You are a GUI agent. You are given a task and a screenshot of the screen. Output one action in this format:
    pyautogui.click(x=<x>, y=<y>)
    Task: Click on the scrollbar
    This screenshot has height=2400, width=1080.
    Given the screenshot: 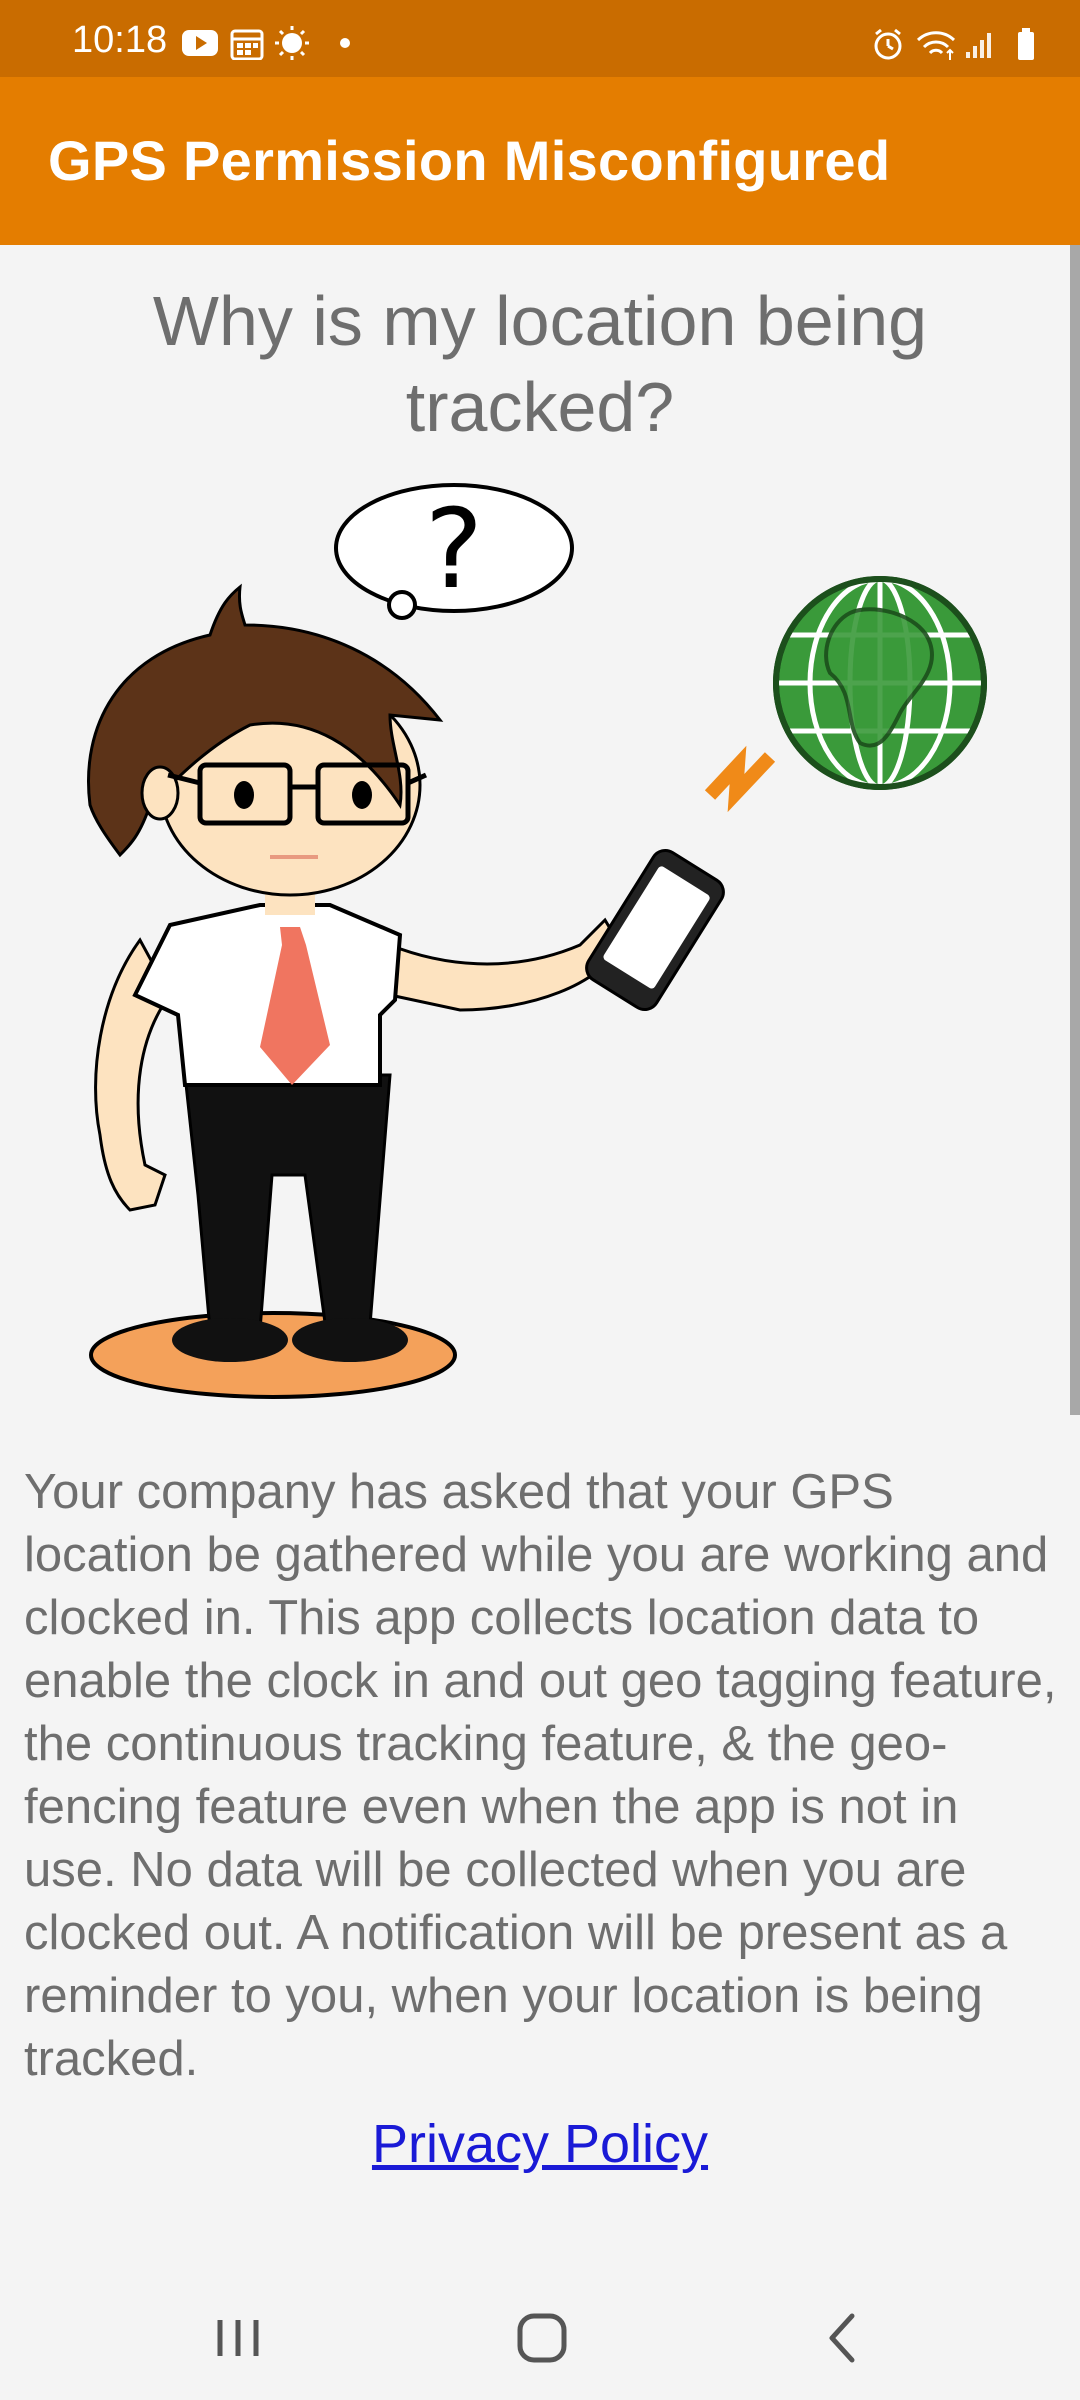 What is the action you would take?
    pyautogui.click(x=1075, y=830)
    